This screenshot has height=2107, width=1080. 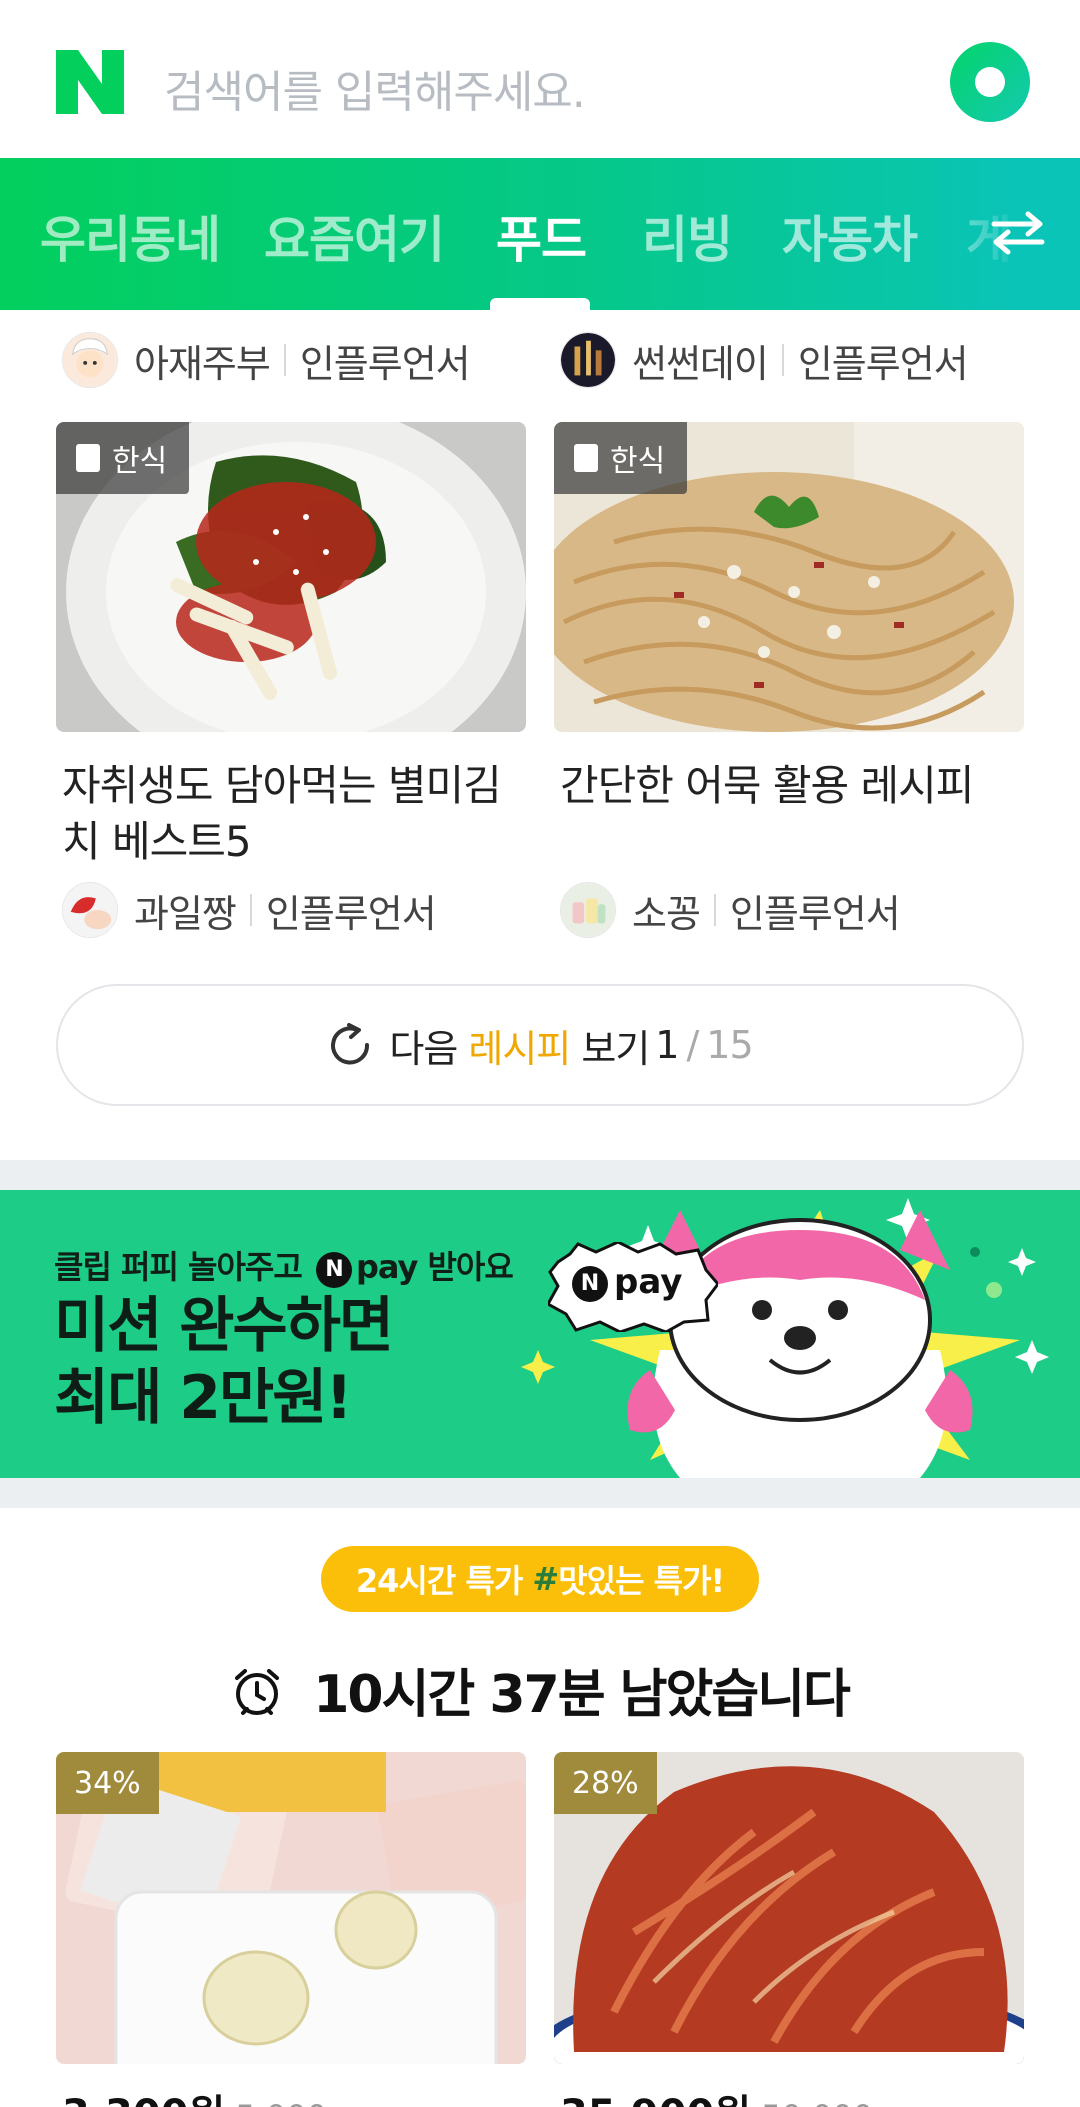 What do you see at coordinates (627, 1282) in the screenshot?
I see `npay-badge: Npay` at bounding box center [627, 1282].